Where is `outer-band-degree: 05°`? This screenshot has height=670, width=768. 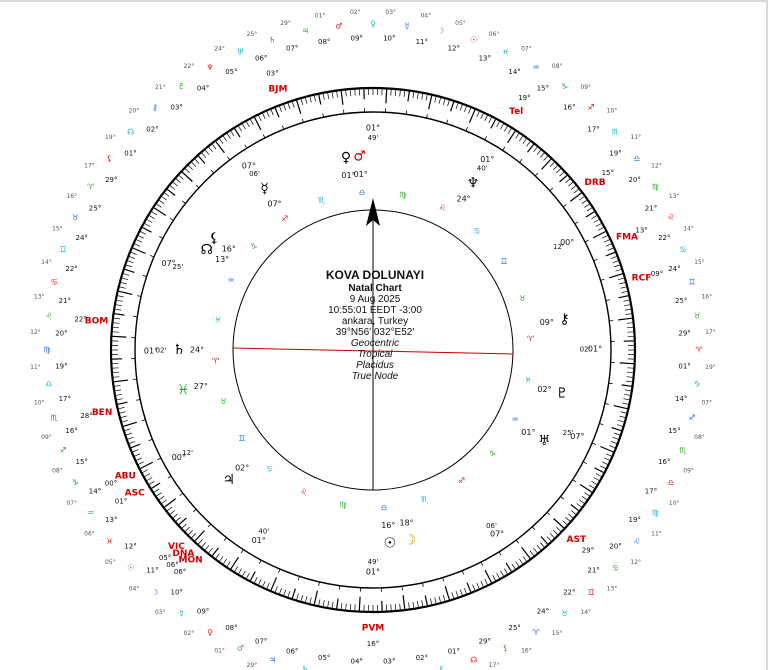 outer-band-degree: 05° is located at coordinates (324, 658).